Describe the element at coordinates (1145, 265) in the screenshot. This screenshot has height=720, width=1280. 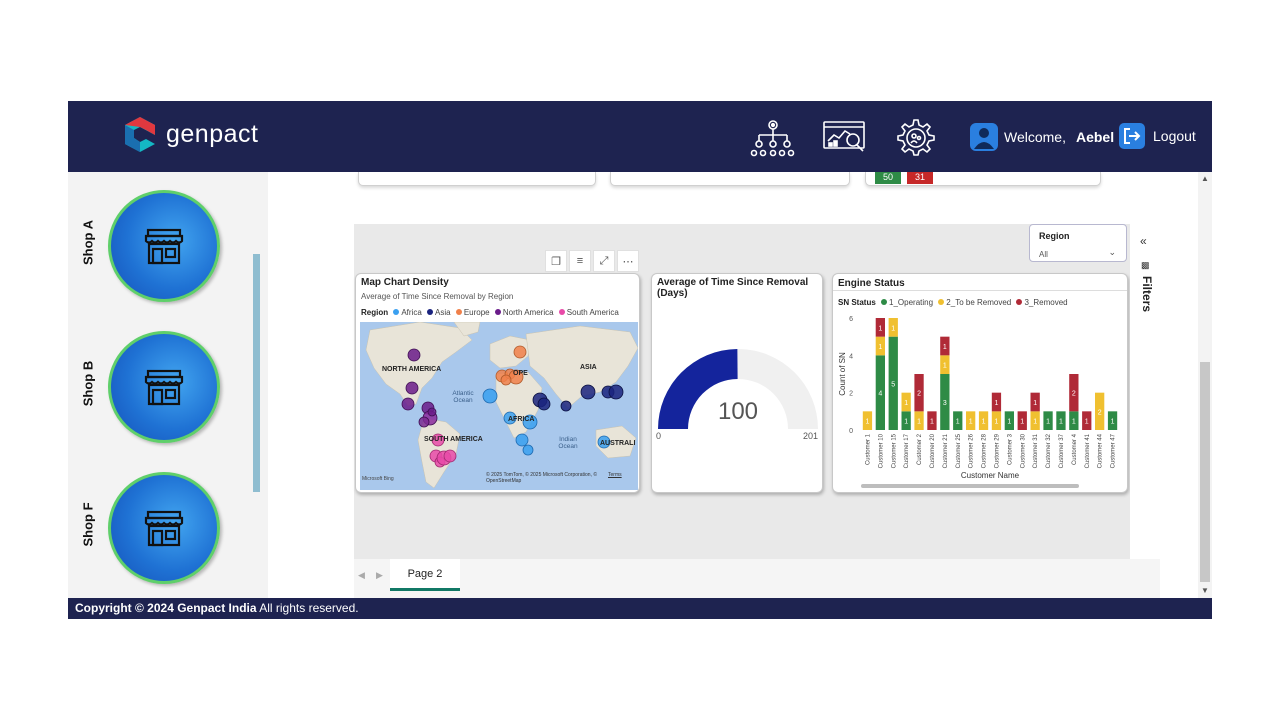
I see `filter-signal-icon: ▩` at that location.